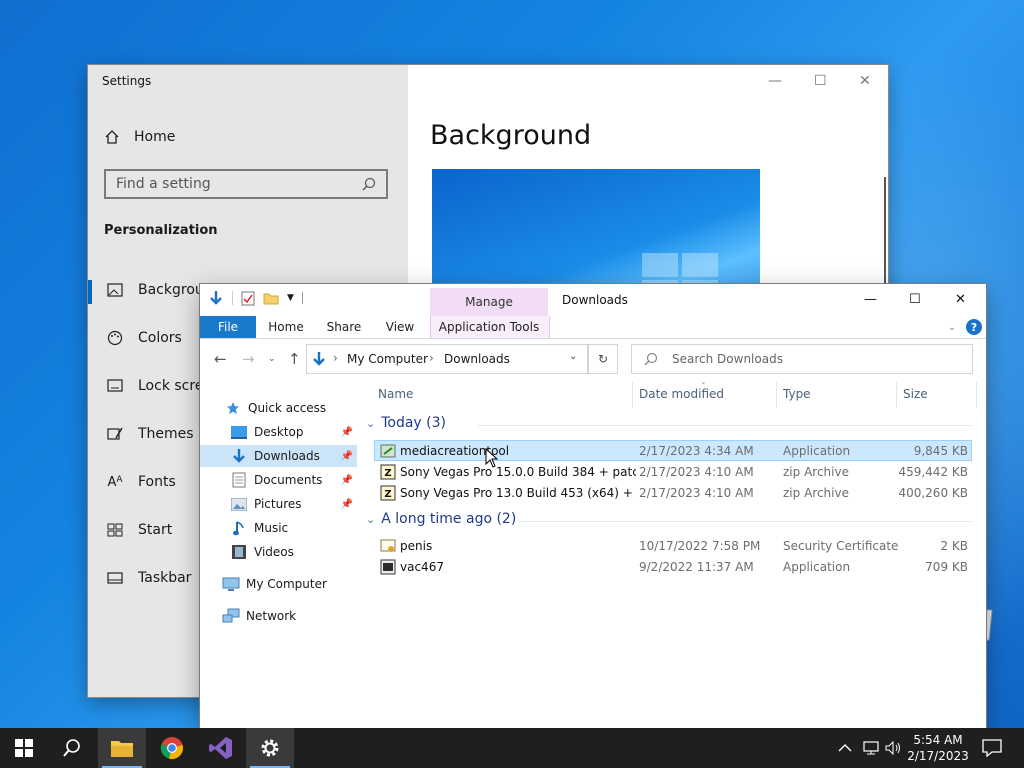 This screenshot has height=768, width=1024. What do you see at coordinates (745, 521) in the screenshot?
I see `group-divider` at bounding box center [745, 521].